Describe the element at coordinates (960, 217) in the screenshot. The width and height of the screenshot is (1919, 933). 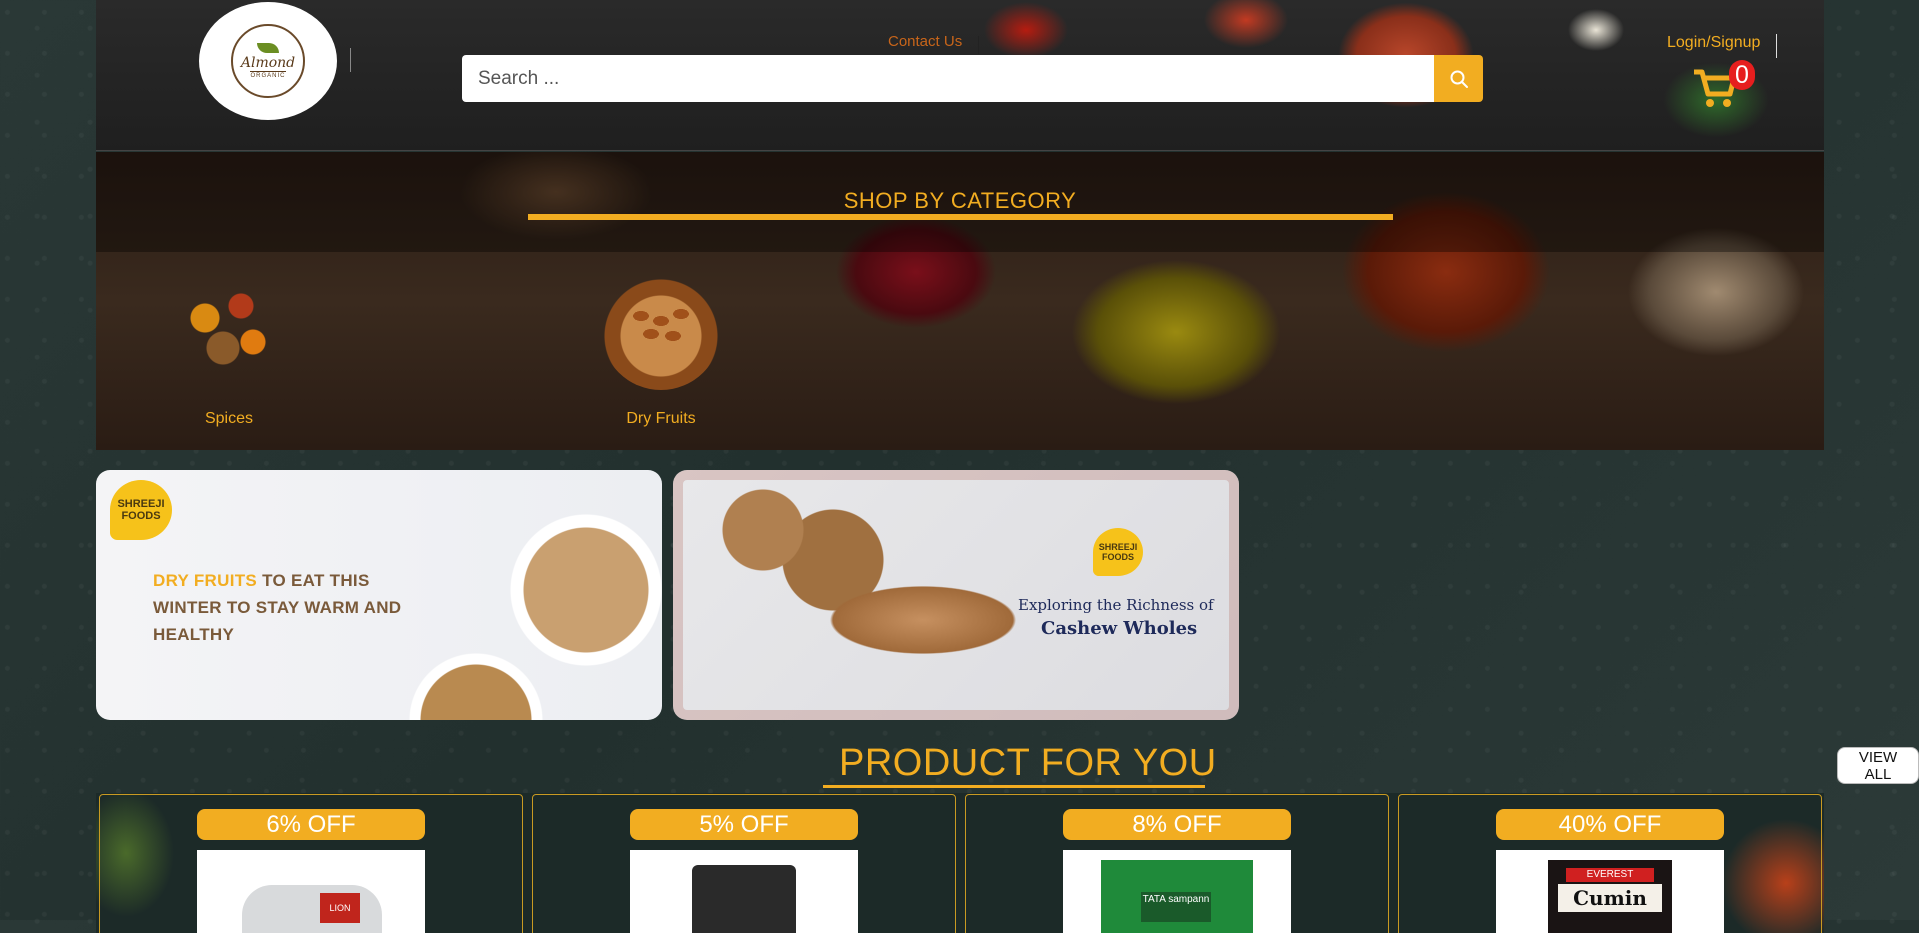
I see `category-title-underline` at that location.